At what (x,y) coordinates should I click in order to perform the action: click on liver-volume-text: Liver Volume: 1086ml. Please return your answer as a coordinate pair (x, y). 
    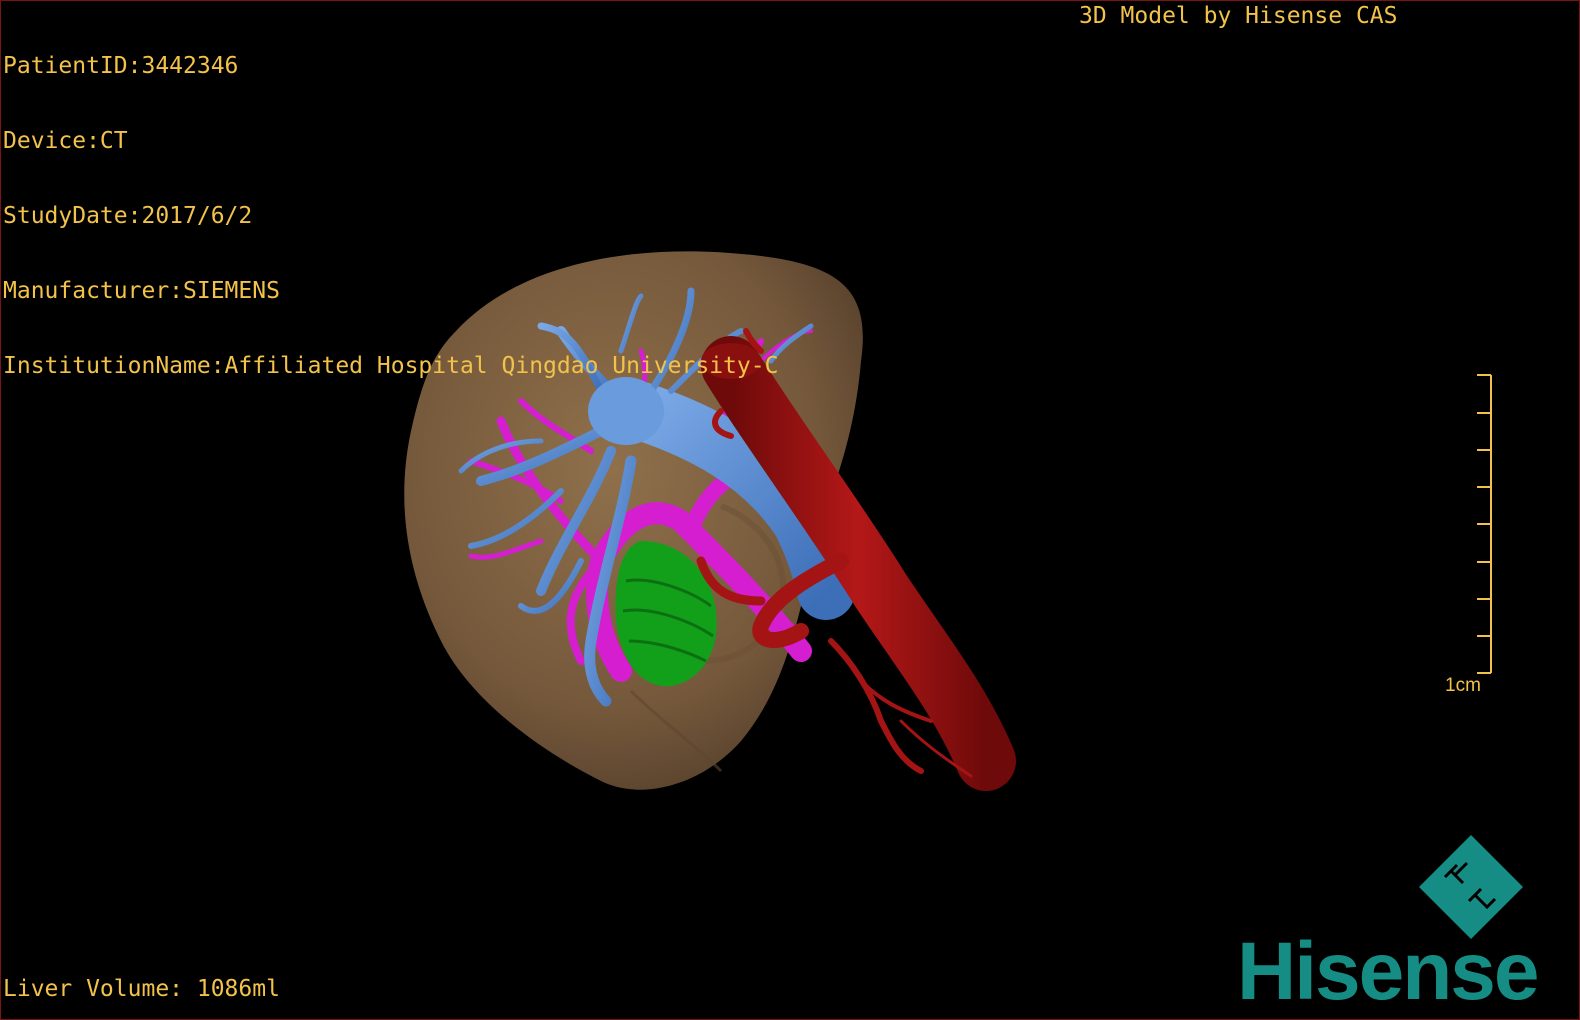
    Looking at the image, I should click on (141, 989).